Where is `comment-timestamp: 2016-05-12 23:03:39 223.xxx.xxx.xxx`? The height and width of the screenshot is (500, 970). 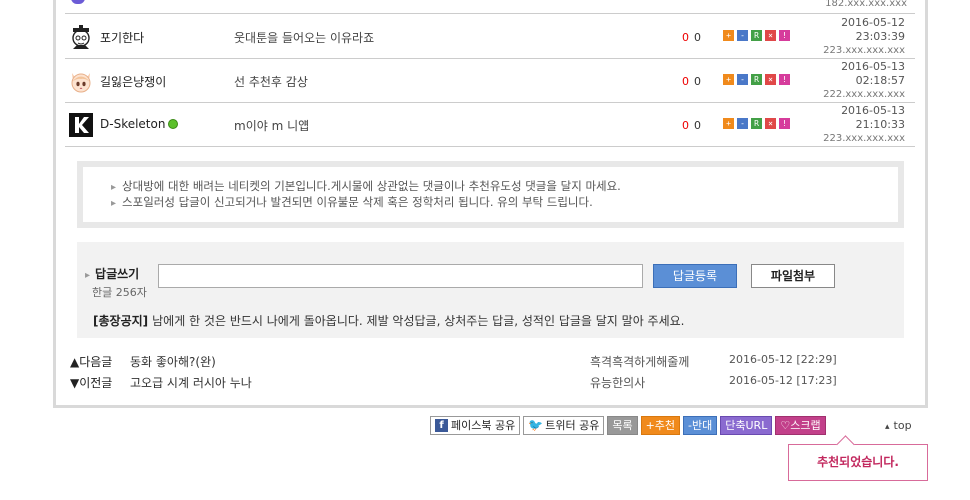 comment-timestamp: 2016-05-12 23:03:39 223.xxx.xxx.xxx is located at coordinates (864, 36).